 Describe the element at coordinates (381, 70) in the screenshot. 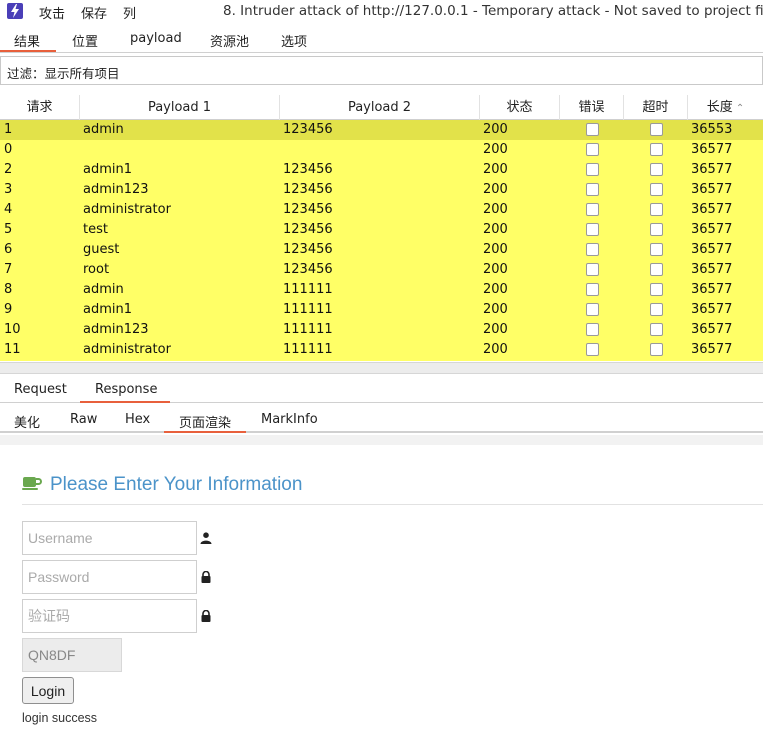

I see `filter-bar: 过滤：显示所有项目` at that location.